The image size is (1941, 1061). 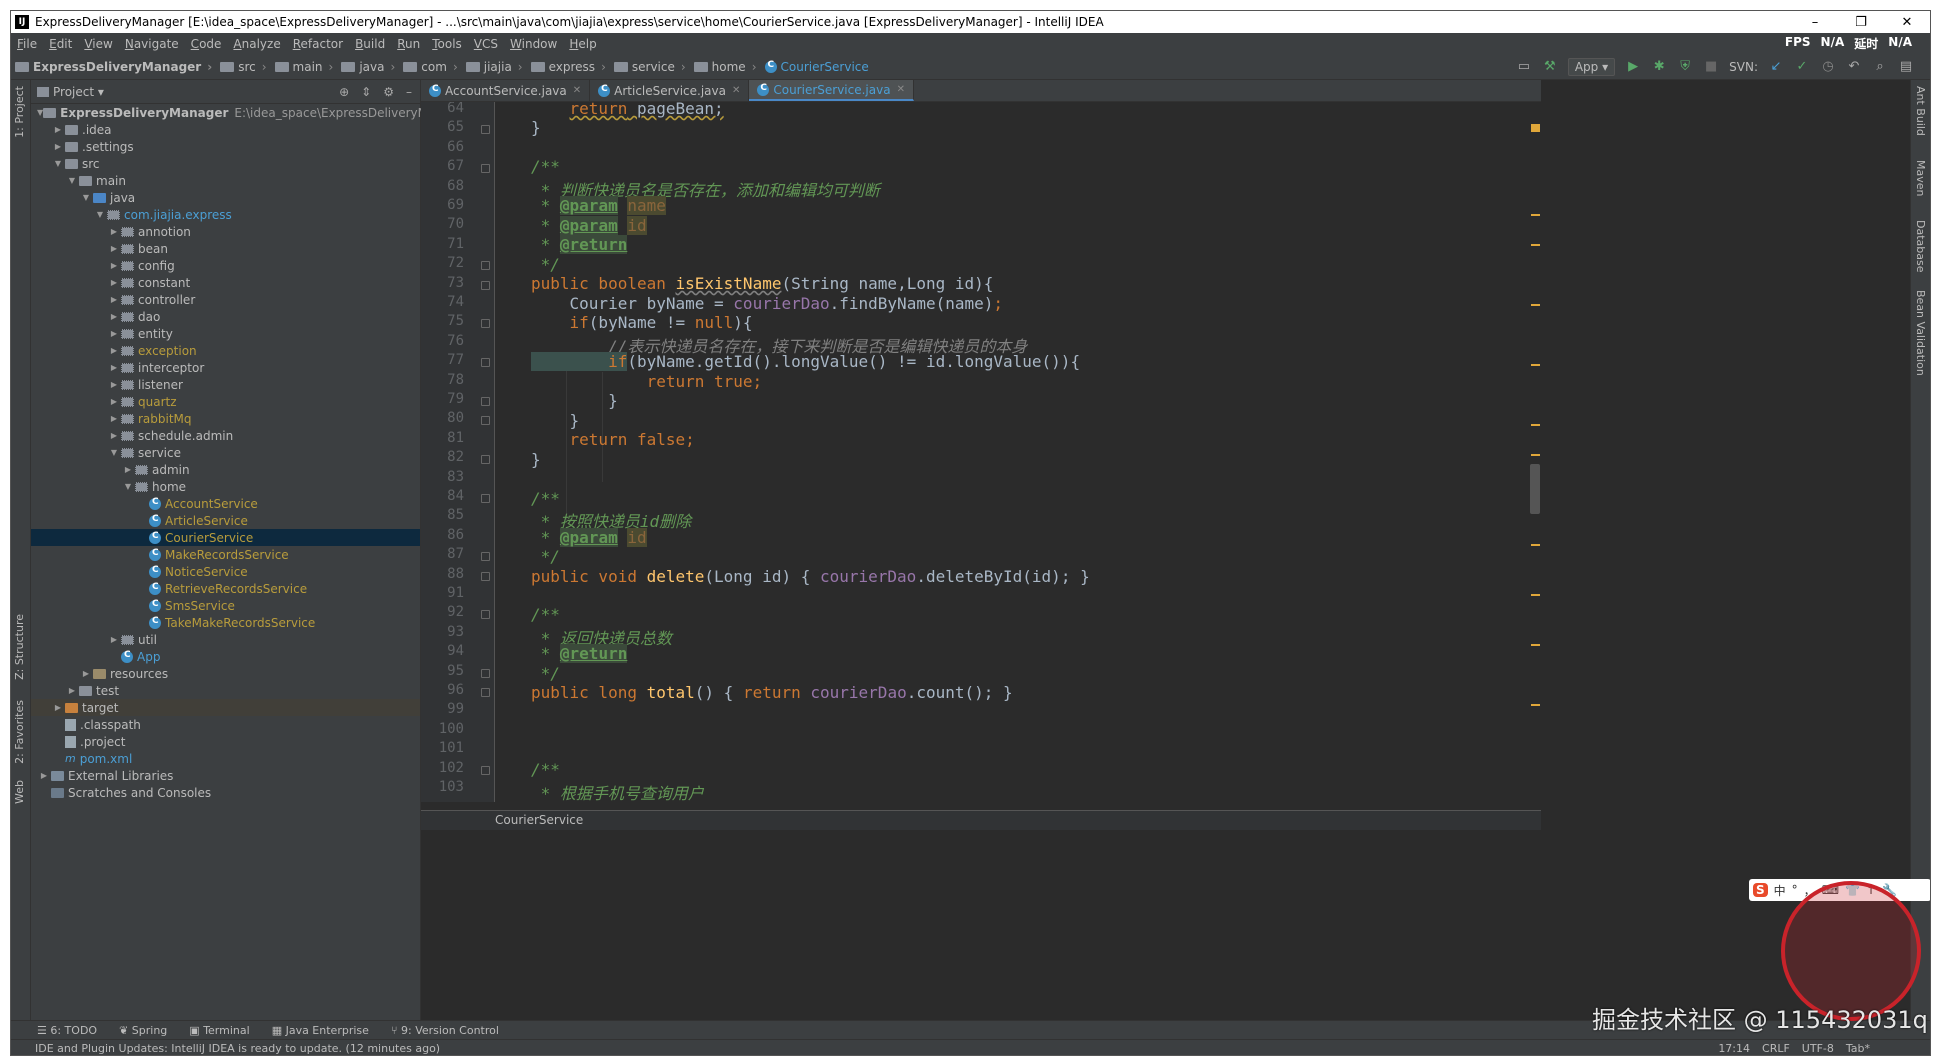 I want to click on tree-node-admin: ▶ admin, so click(x=225, y=469).